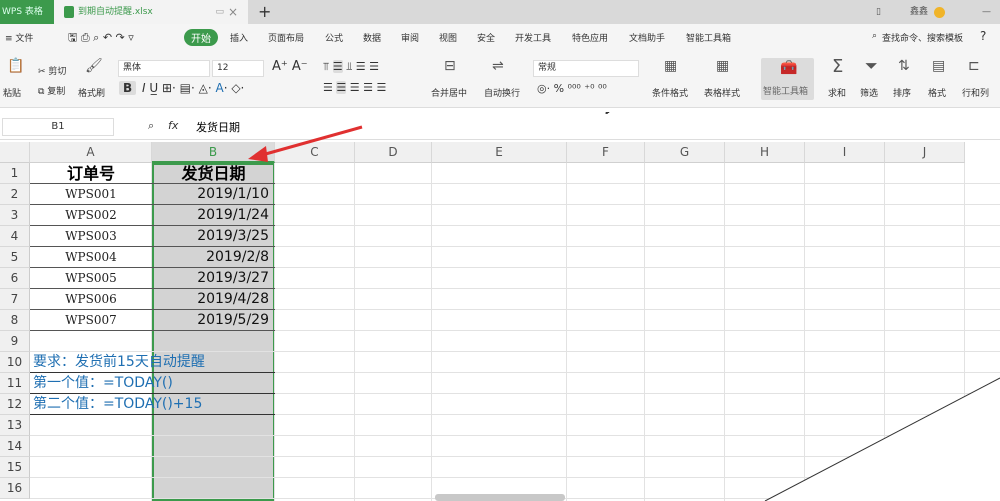  I want to click on horizontal-scrollbar, so click(500, 497).